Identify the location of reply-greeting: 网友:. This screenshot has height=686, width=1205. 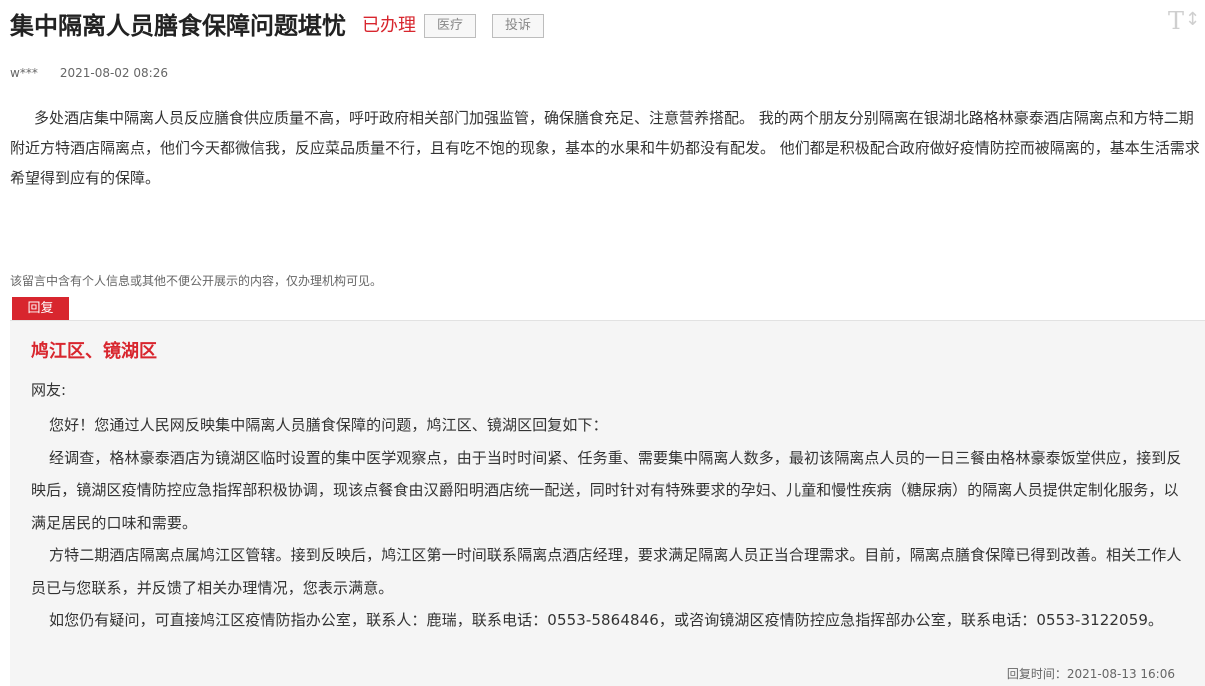
(49, 390).